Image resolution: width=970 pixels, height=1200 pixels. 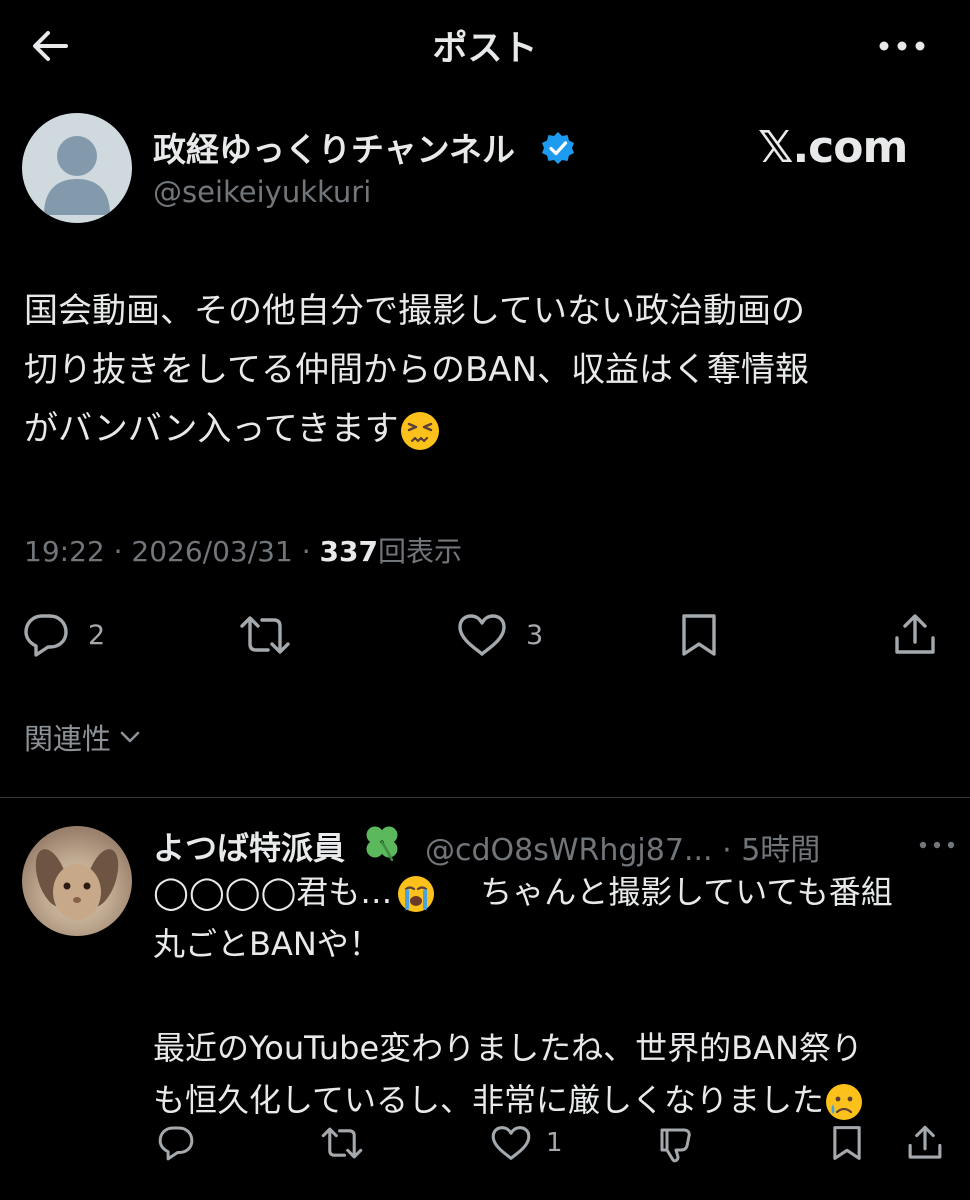 I want to click on sort-label: 関連性, so click(x=68, y=739).